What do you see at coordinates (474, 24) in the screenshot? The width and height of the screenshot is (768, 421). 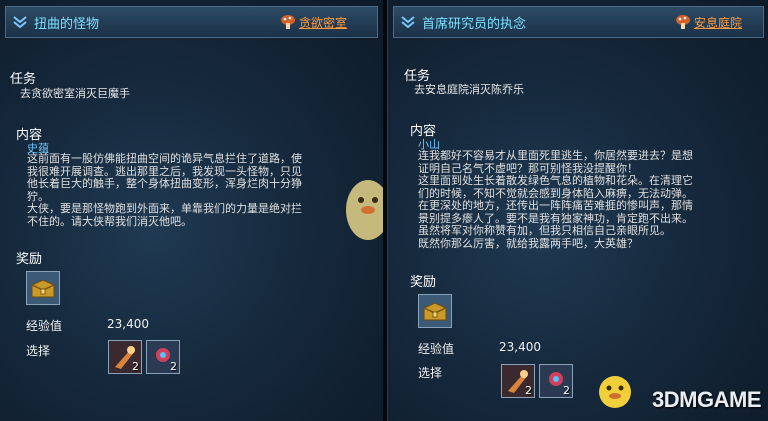 I see `quest-title: 首席研究员的执念` at bounding box center [474, 24].